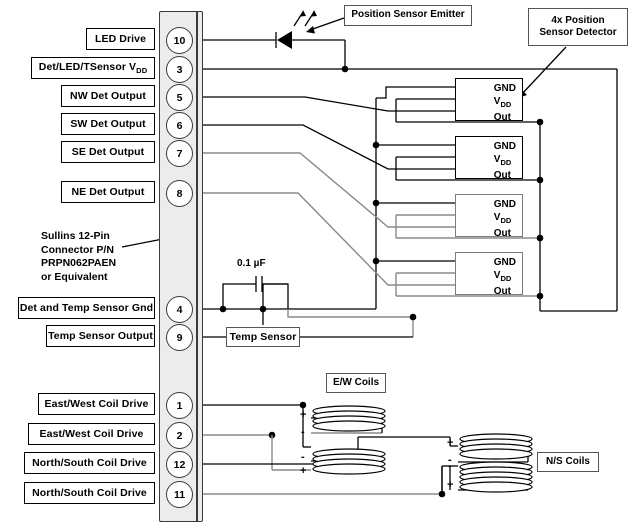 This screenshot has height=532, width=637. I want to click on callout-position-sensor-emitter: Position Sensor Emitter, so click(408, 15).